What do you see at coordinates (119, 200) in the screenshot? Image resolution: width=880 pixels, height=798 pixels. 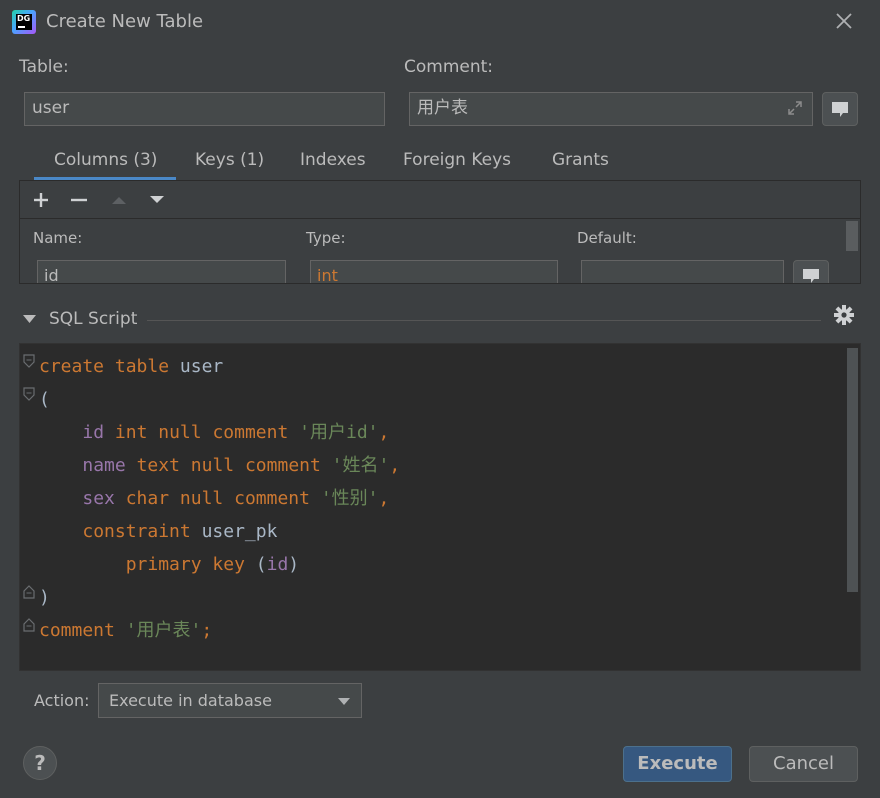 I see `move-up-icon` at bounding box center [119, 200].